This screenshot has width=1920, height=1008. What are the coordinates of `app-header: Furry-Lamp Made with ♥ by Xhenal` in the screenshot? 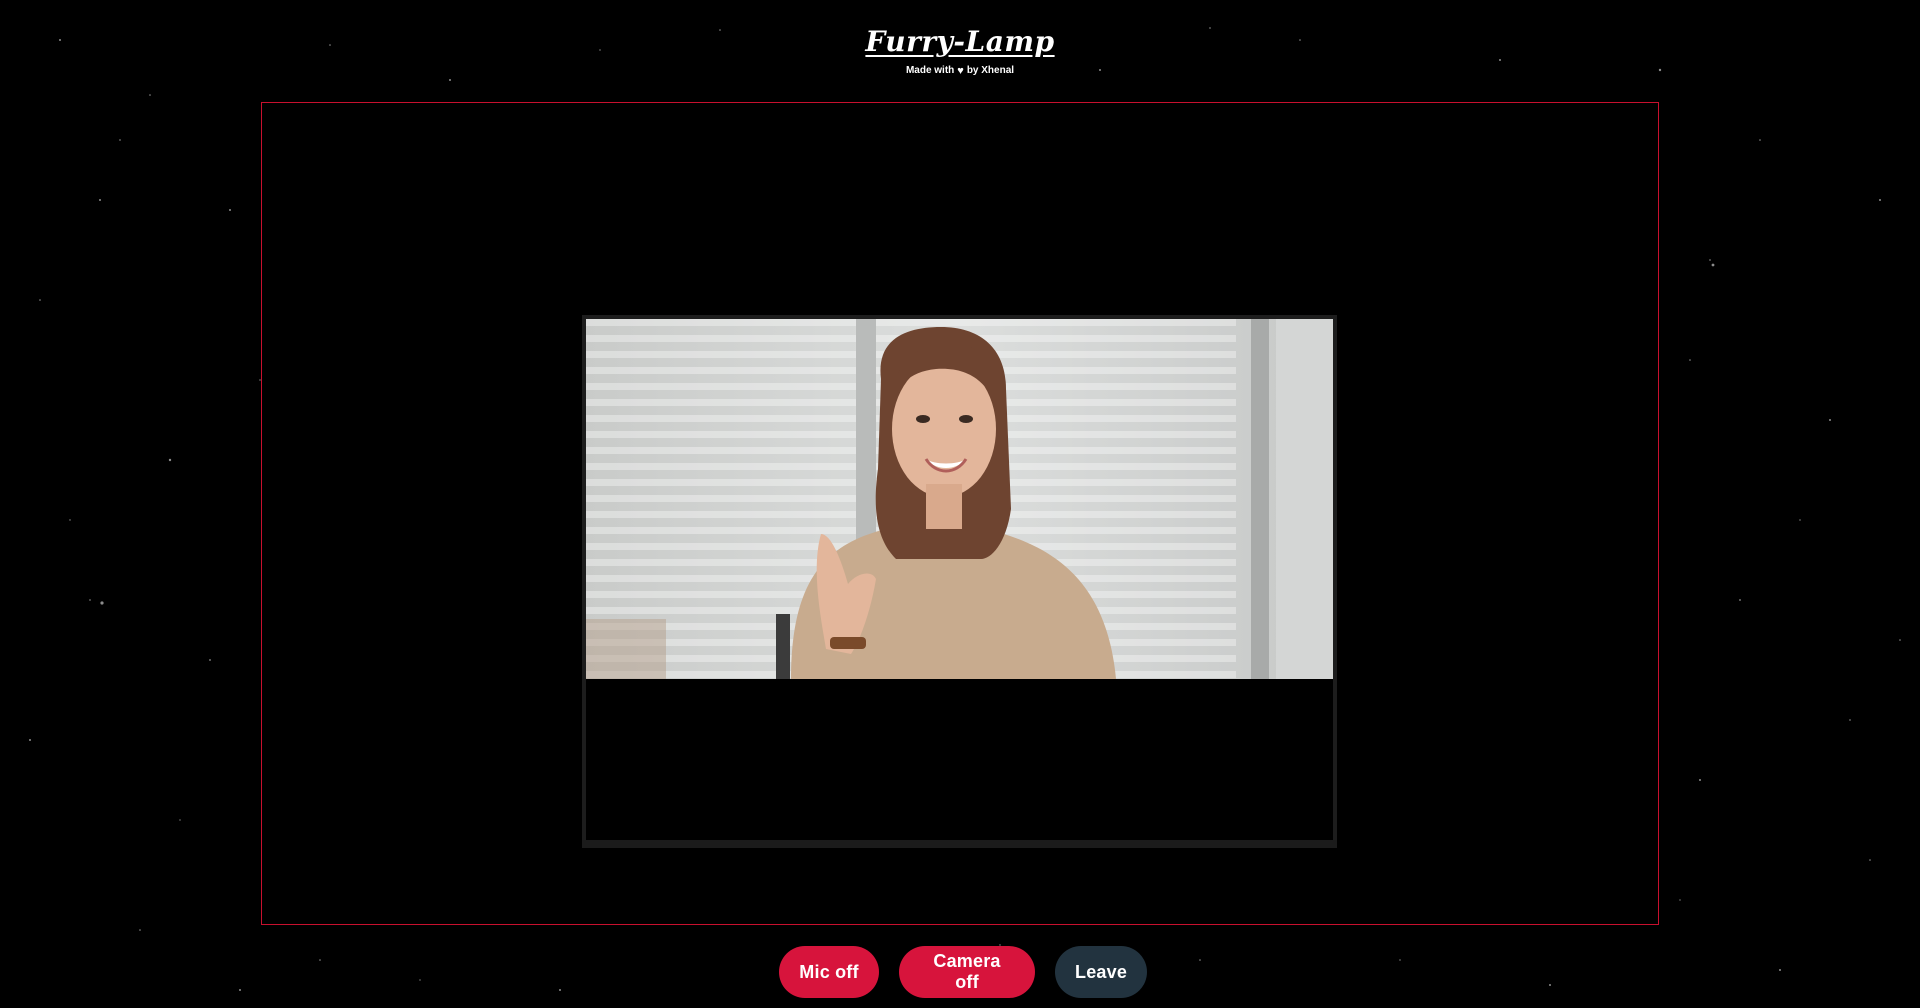 It's located at (960, 51).